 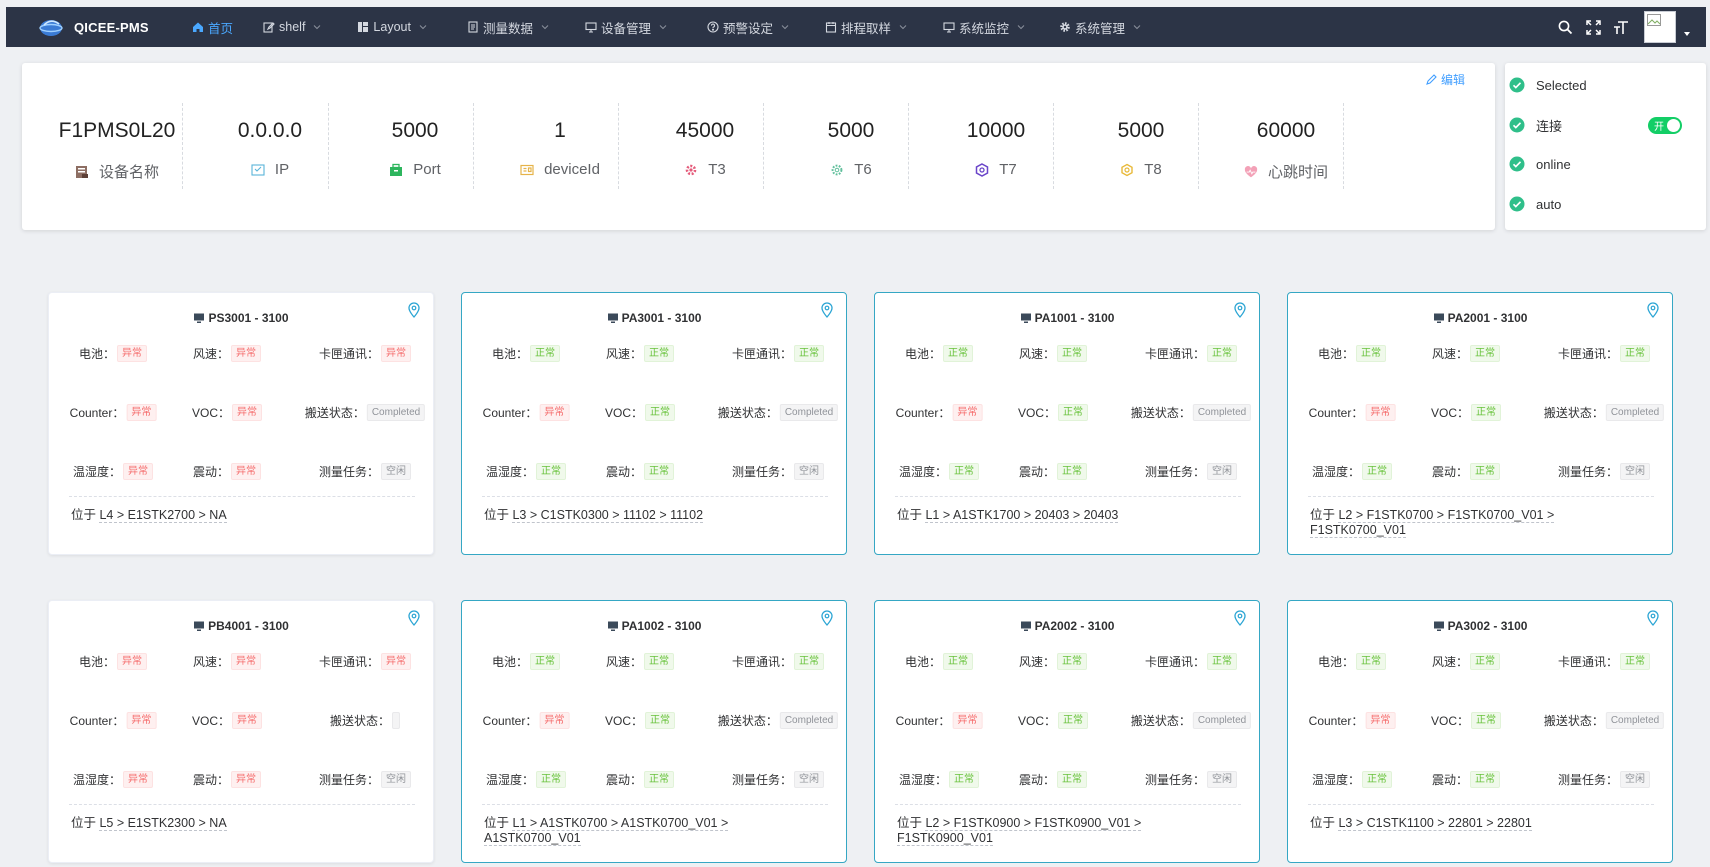 What do you see at coordinates (831, 27) in the screenshot?
I see `calendar-icon` at bounding box center [831, 27].